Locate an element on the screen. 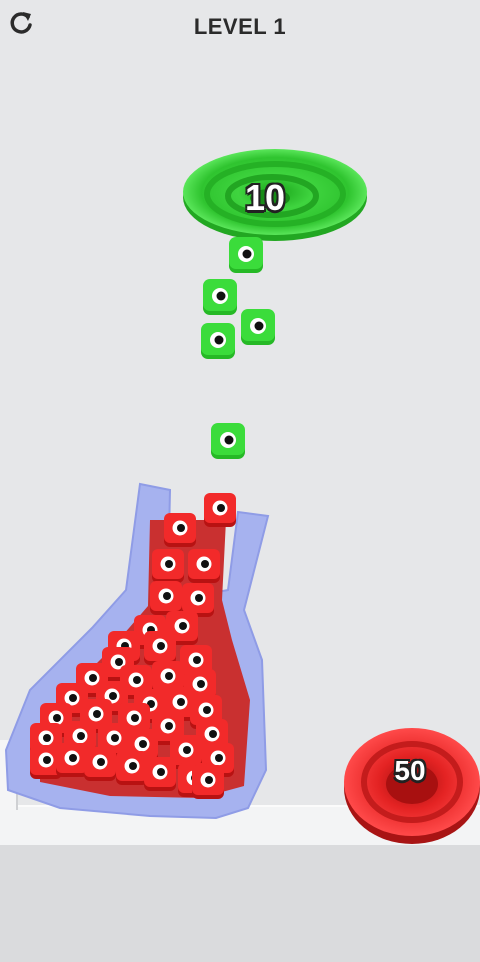 The image size is (480, 962). green-portal-count: 10 is located at coordinates (265, 197).